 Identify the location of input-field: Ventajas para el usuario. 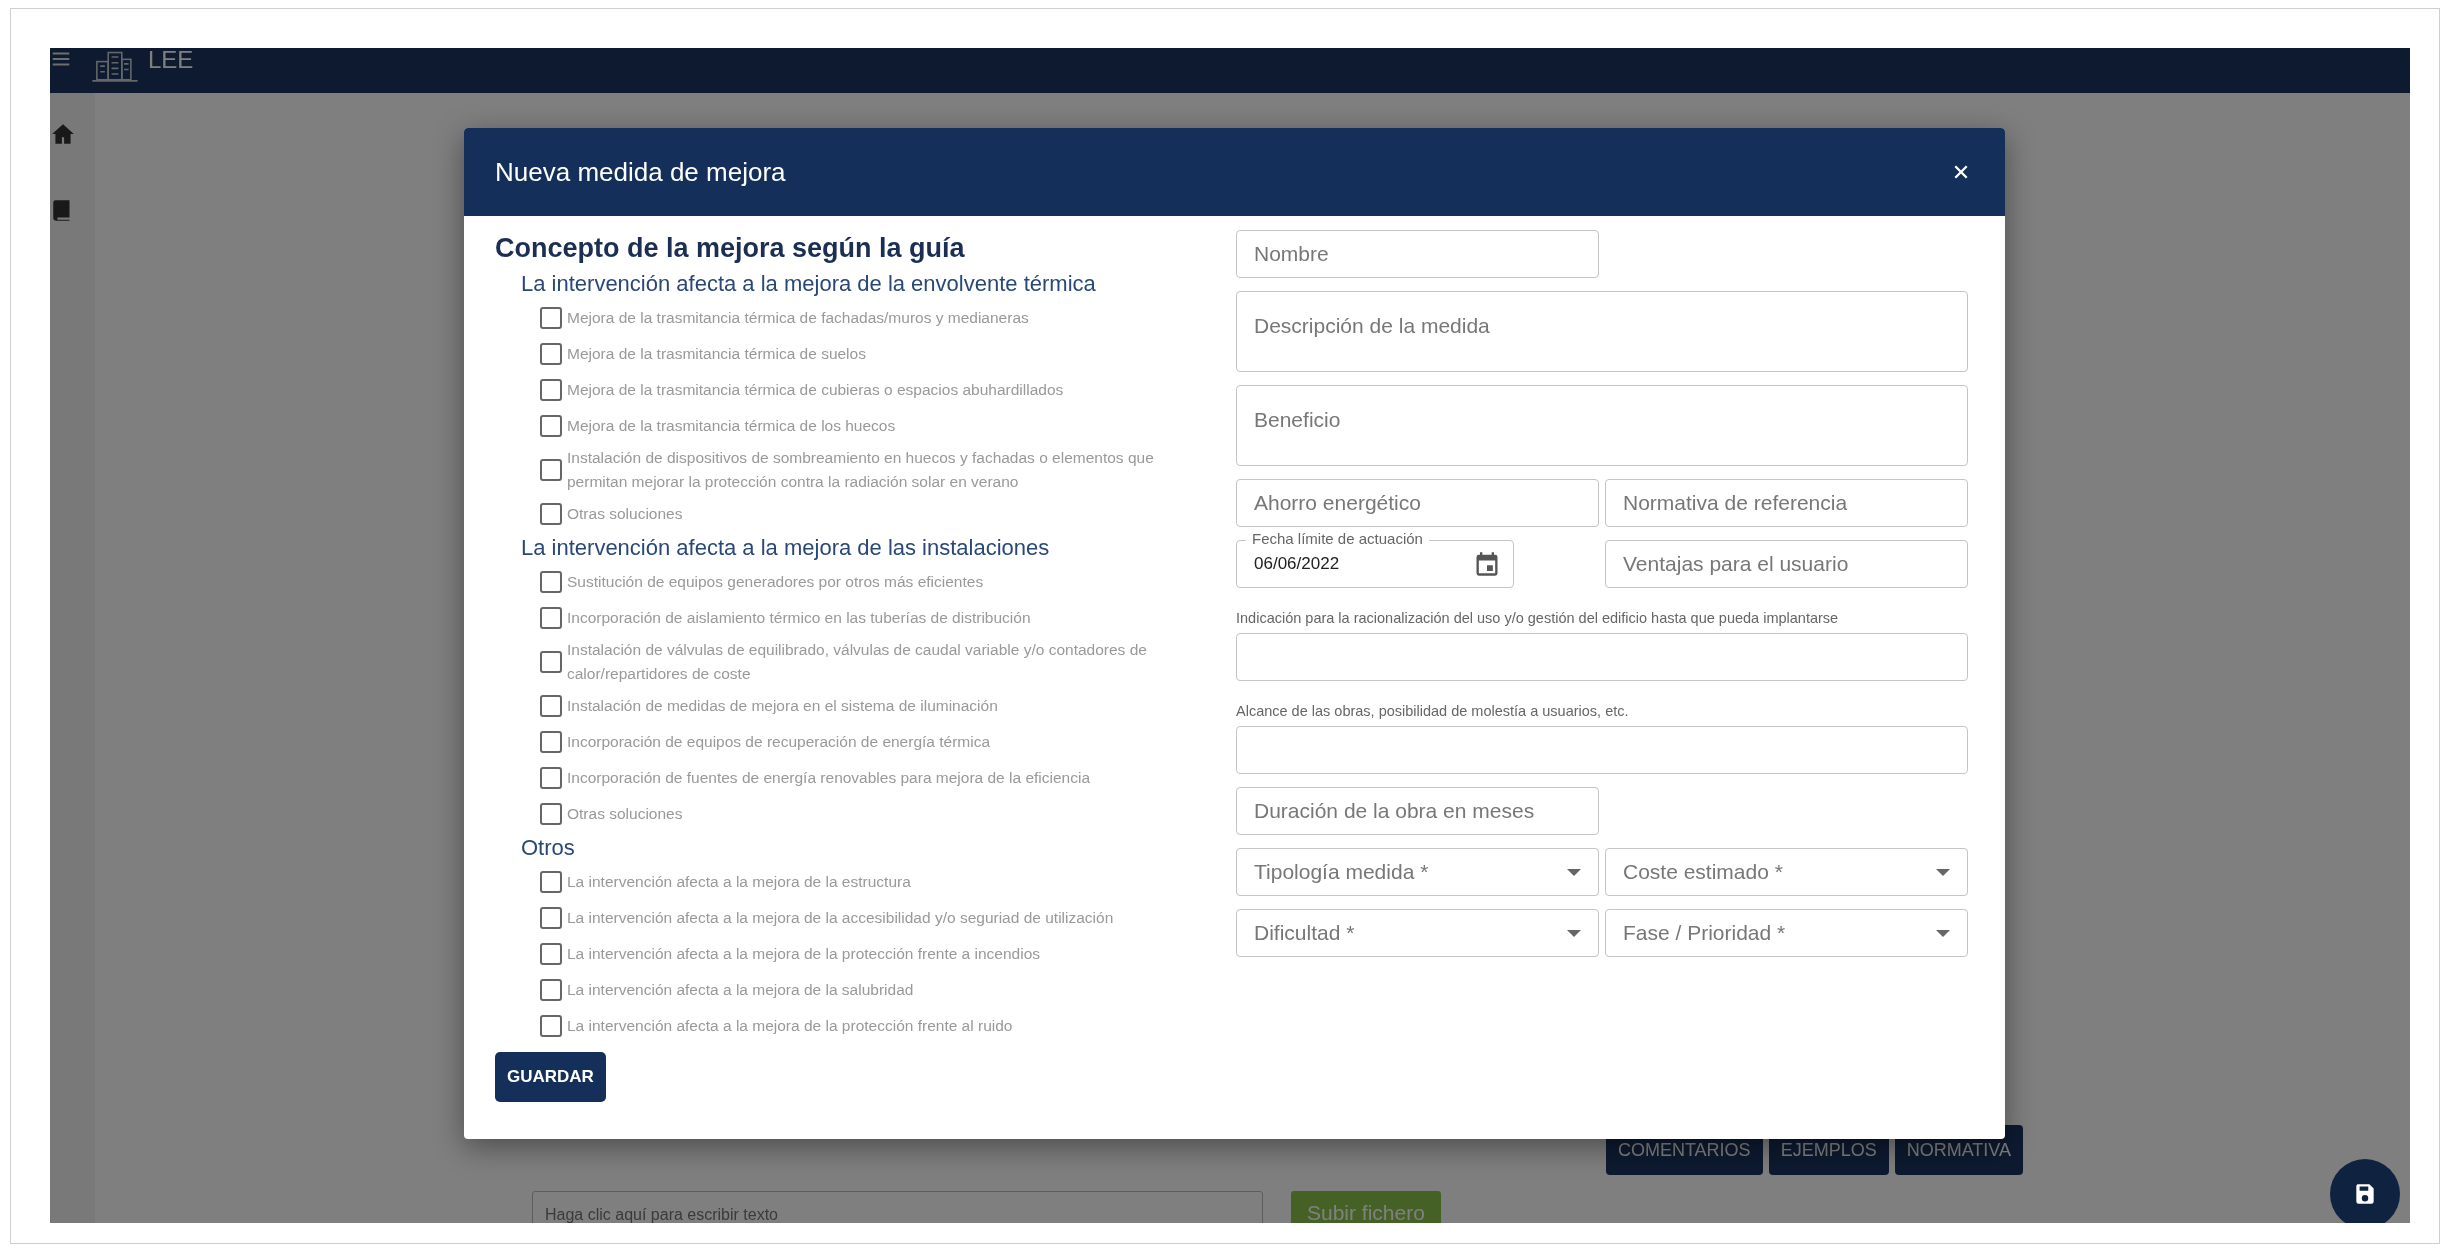
(1786, 564).